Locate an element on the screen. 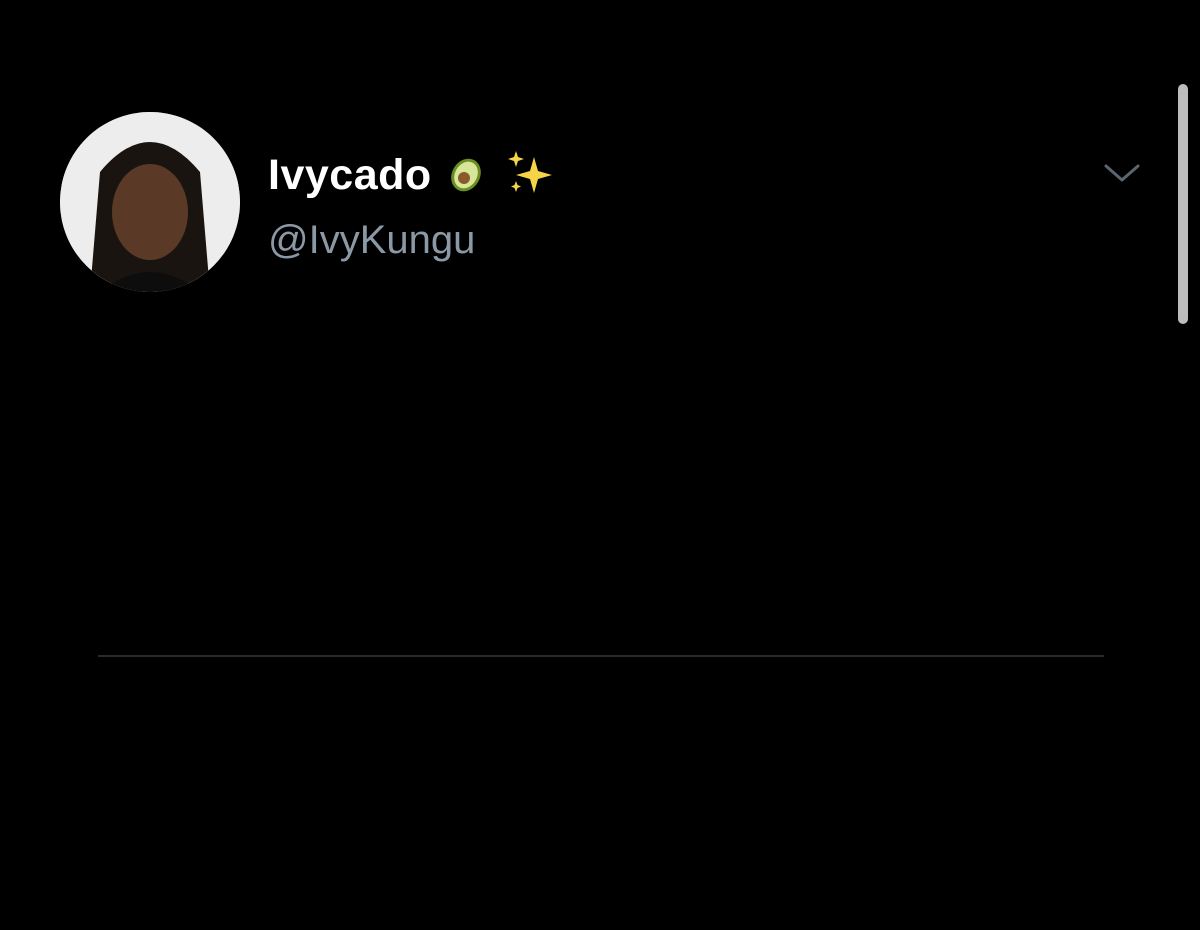 This screenshot has height=930, width=1200. handle: @IvyKungu is located at coordinates (371, 240).